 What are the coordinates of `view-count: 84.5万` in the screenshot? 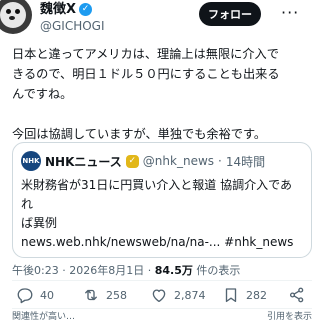 It's located at (173, 270).